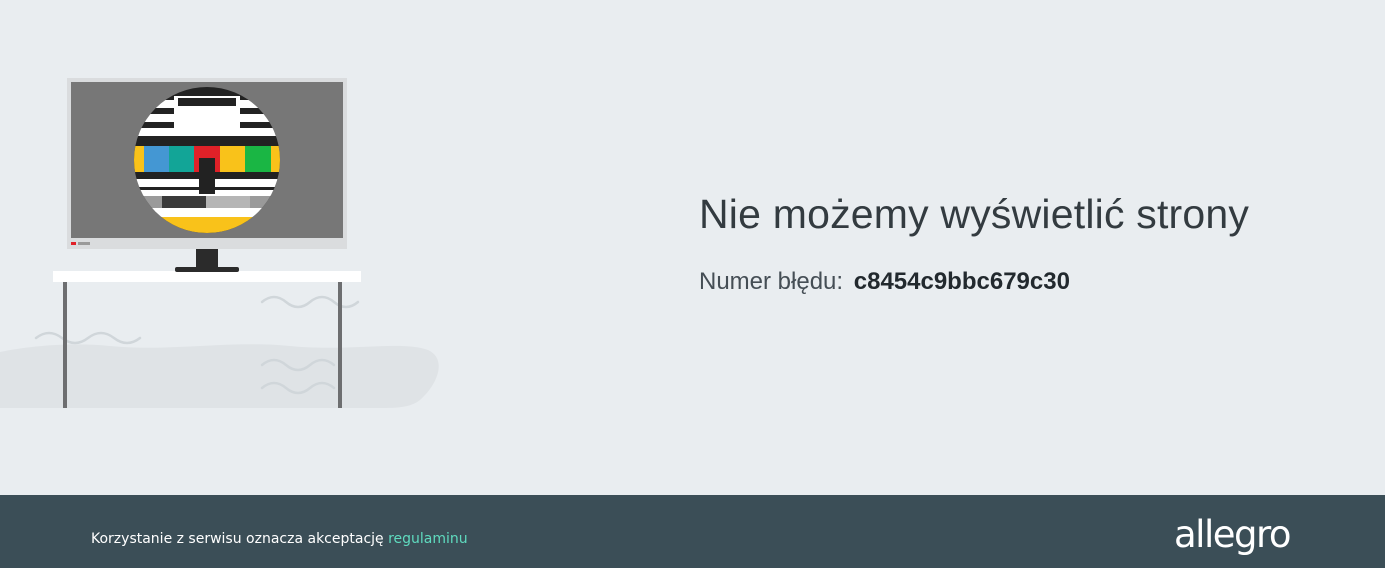  Describe the element at coordinates (428, 539) in the screenshot. I see `terms-link: regulaminu` at that location.